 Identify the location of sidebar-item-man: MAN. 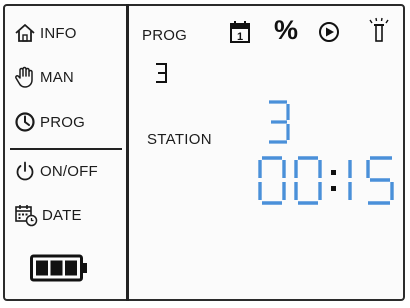
(44, 77).